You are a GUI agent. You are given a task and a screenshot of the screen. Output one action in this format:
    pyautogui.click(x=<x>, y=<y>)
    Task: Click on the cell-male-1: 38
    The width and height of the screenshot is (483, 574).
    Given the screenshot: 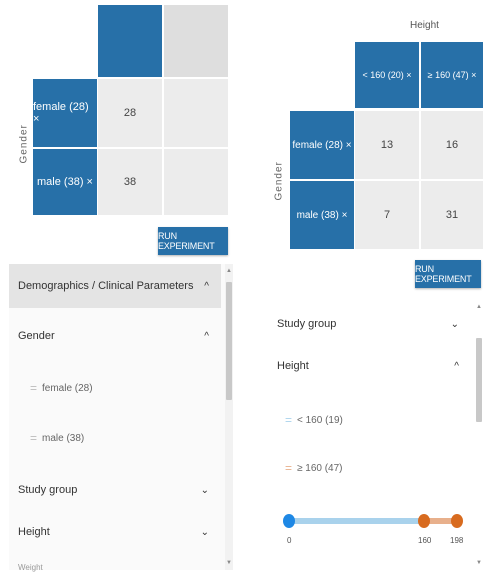 What is the action you would take?
    pyautogui.click(x=130, y=182)
    